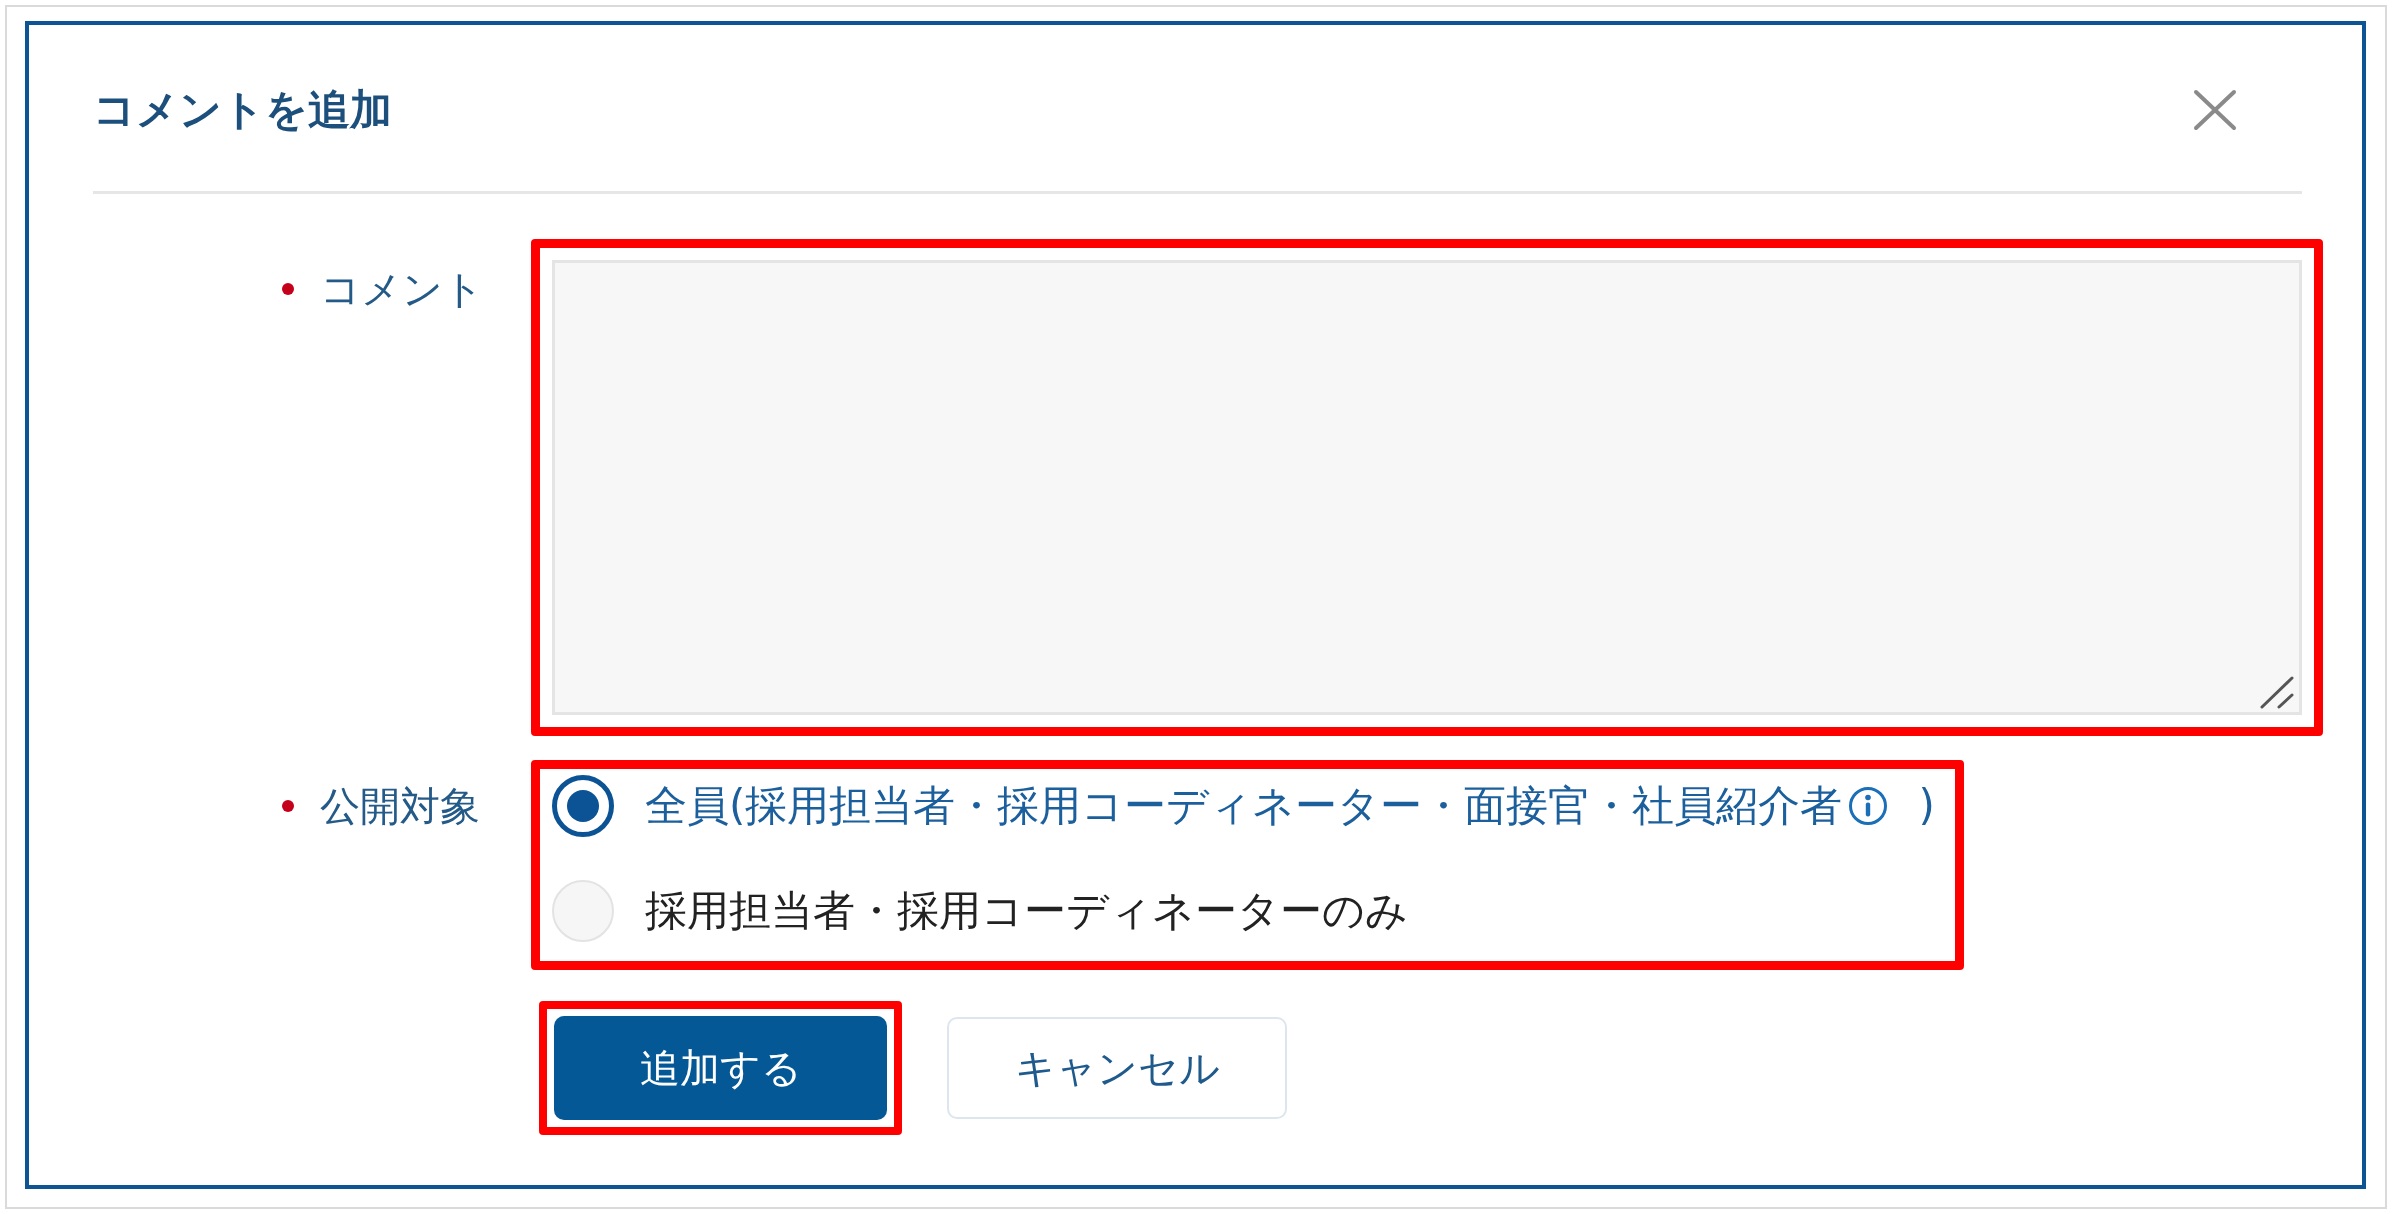  Describe the element at coordinates (1868, 806) in the screenshot. I see `info-icon` at that location.